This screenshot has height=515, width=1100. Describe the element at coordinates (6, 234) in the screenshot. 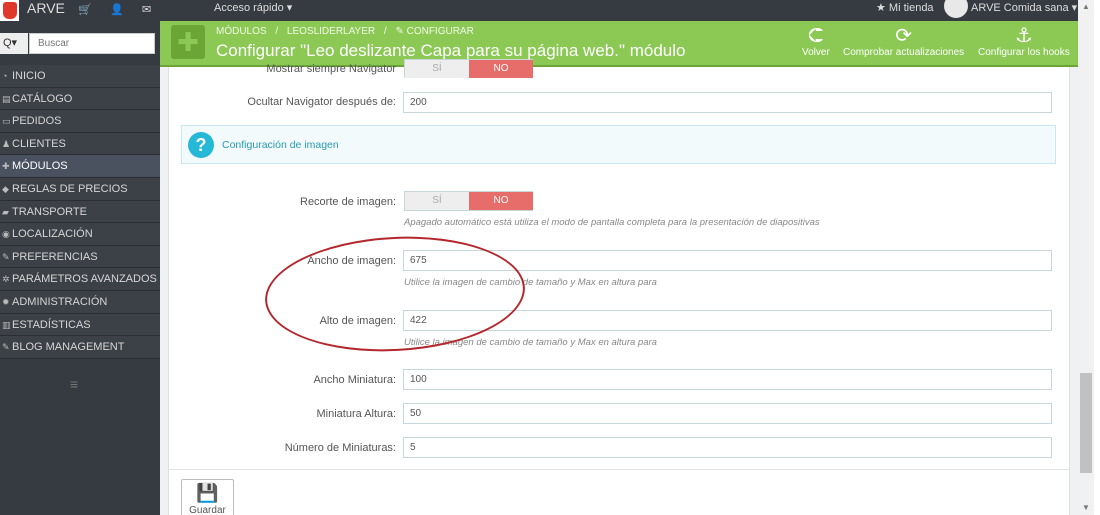

I see `globe-icon: ◉` at that location.